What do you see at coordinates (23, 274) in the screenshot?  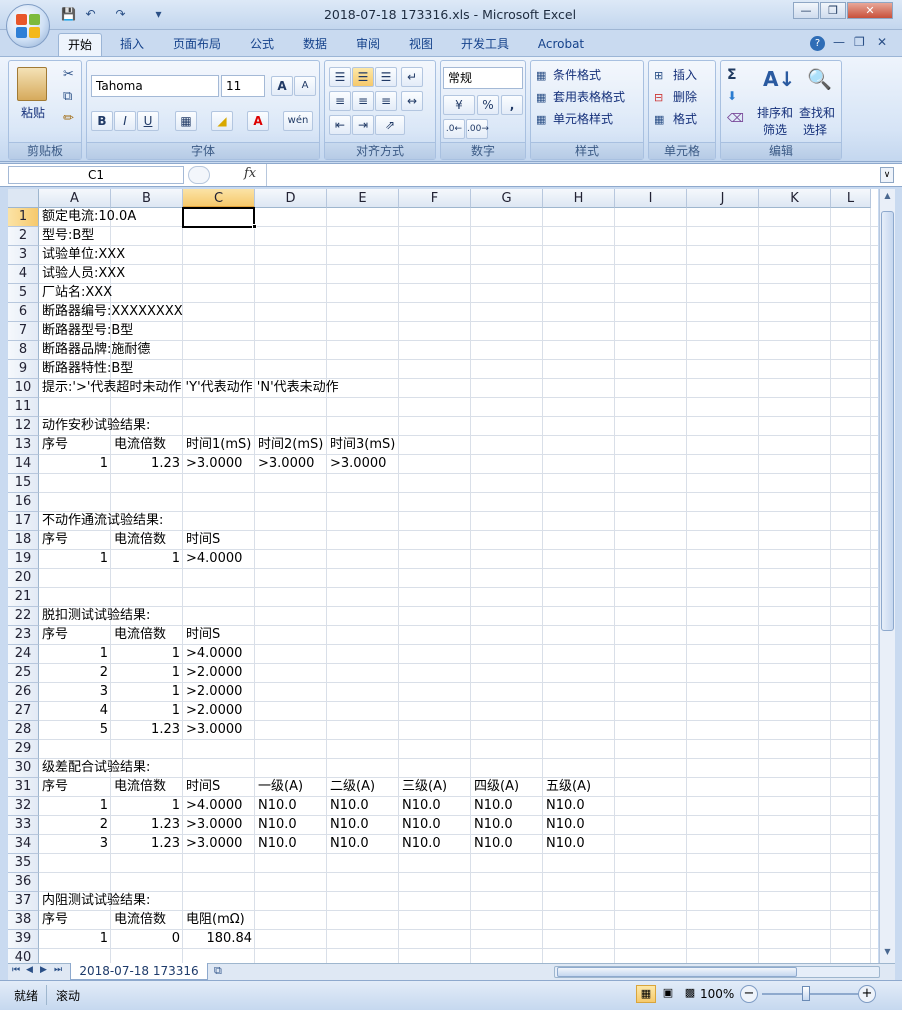 I see `row-header-4: 4` at bounding box center [23, 274].